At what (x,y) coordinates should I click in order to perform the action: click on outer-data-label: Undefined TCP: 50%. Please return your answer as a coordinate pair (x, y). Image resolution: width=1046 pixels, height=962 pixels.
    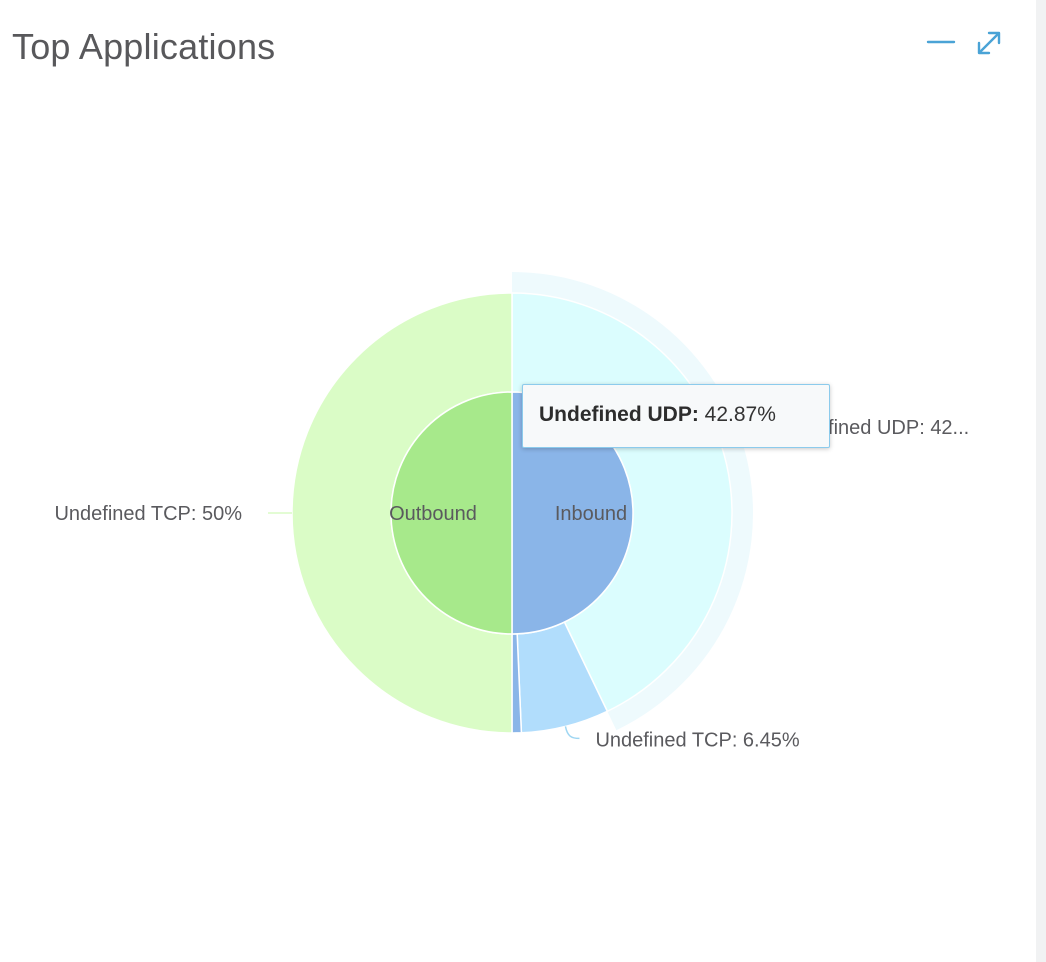
    Looking at the image, I should click on (148, 514).